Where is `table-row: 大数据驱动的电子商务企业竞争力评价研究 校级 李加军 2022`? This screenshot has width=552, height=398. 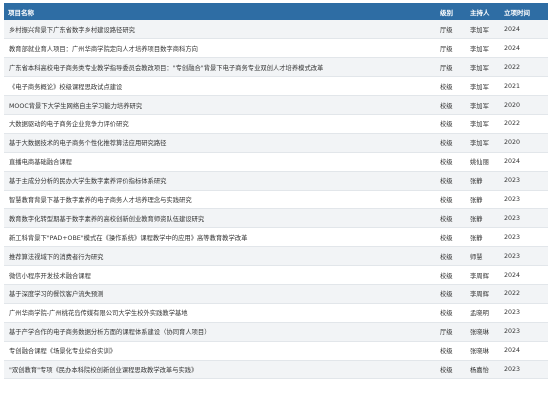 table-row: 大数据驱动的电子商务企业竞争力评价研究 校级 李加军 2022 is located at coordinates (276, 124).